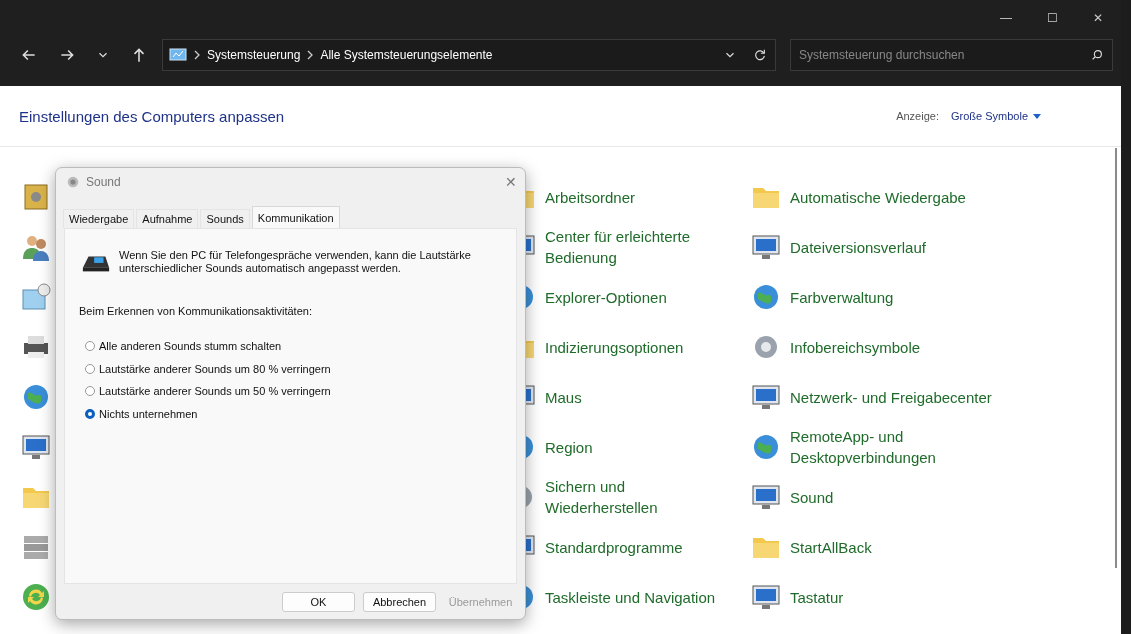 This screenshot has width=1131, height=634. What do you see at coordinates (196, 311) in the screenshot?
I see `prompt-text: Beim Erkennen von Kommunikationsaktivitäten:` at bounding box center [196, 311].